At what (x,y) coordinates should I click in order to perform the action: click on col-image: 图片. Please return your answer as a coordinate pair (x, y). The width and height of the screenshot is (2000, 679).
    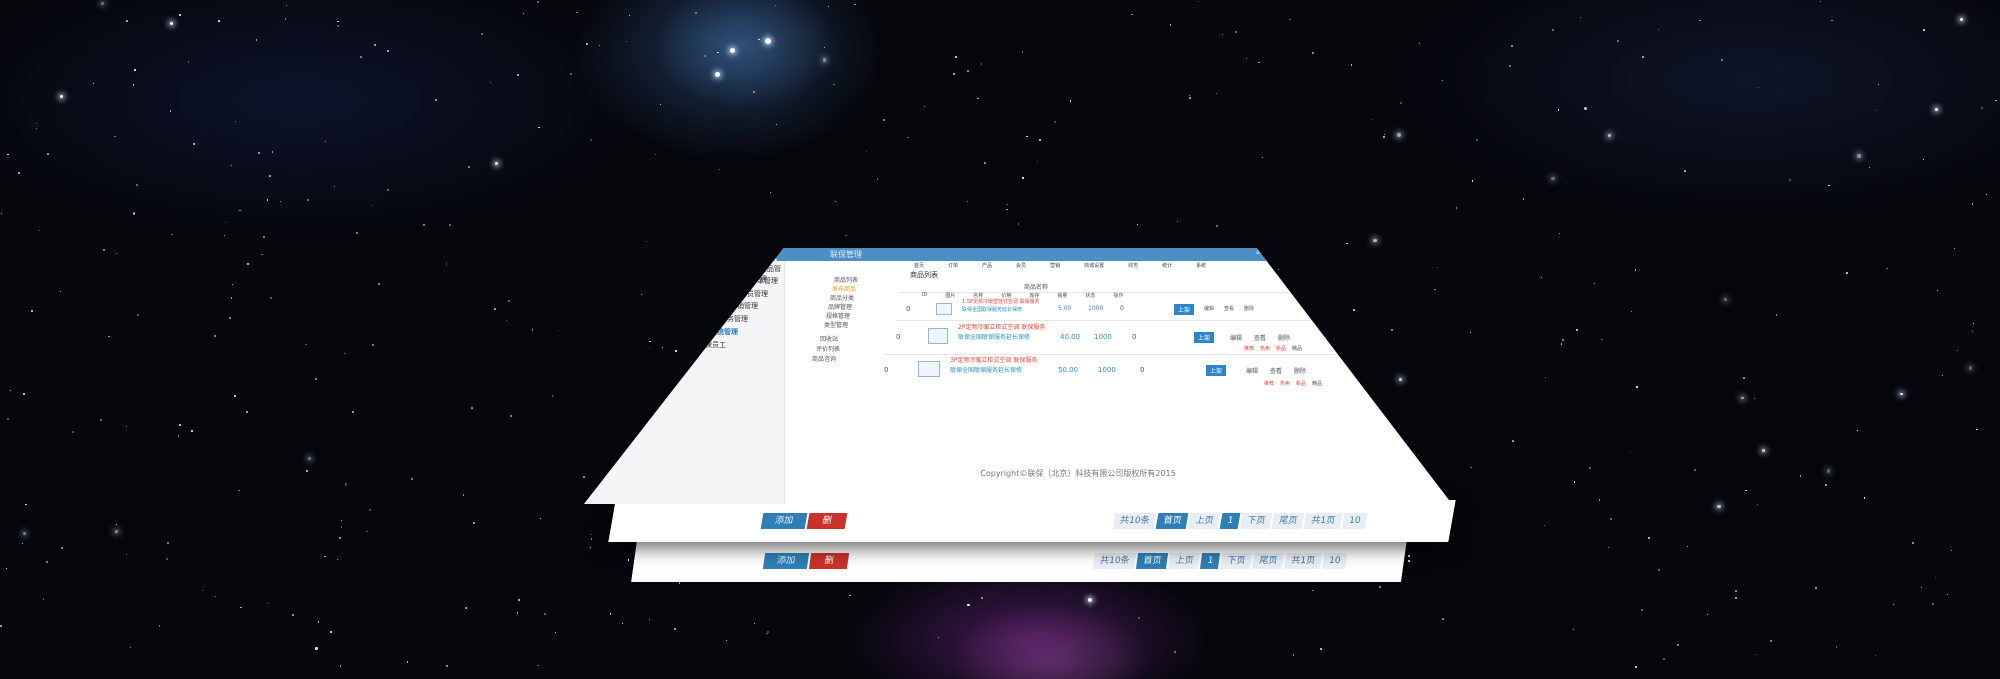
    Looking at the image, I should click on (950, 296).